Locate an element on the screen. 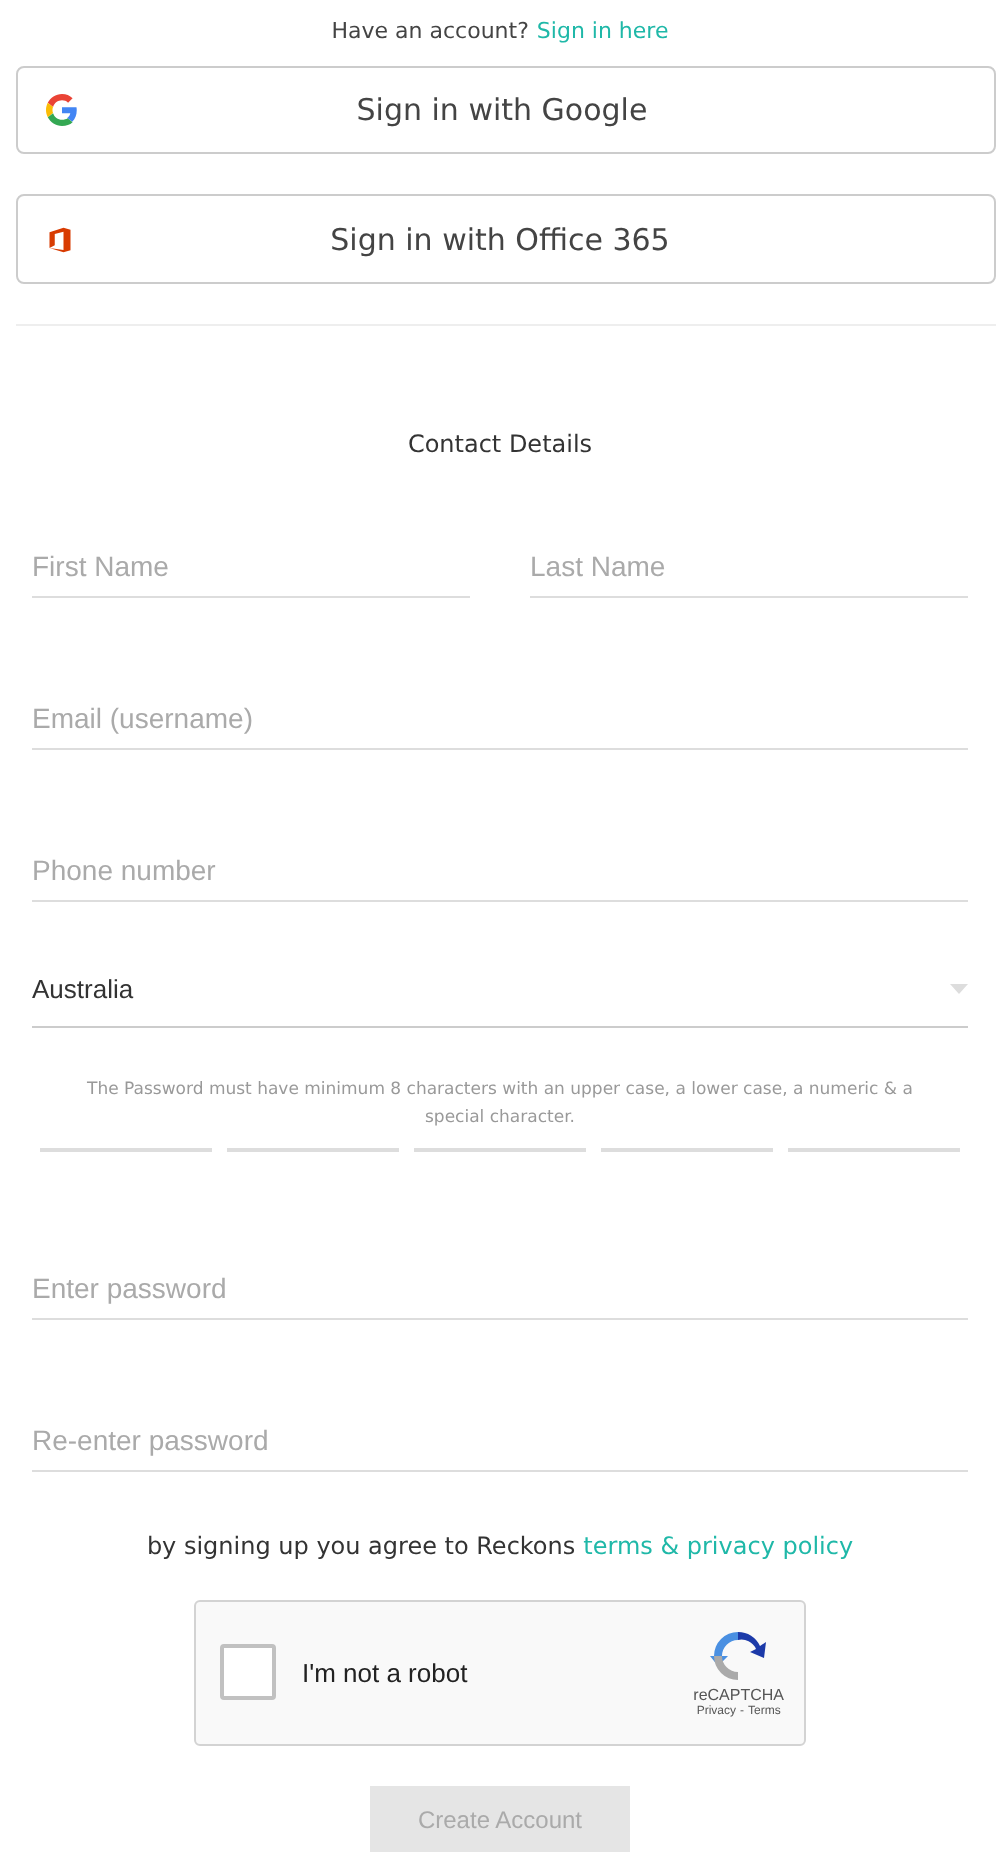 This screenshot has height=1852, width=1000. sso-button: Sign in with Google is located at coordinates (506, 110).